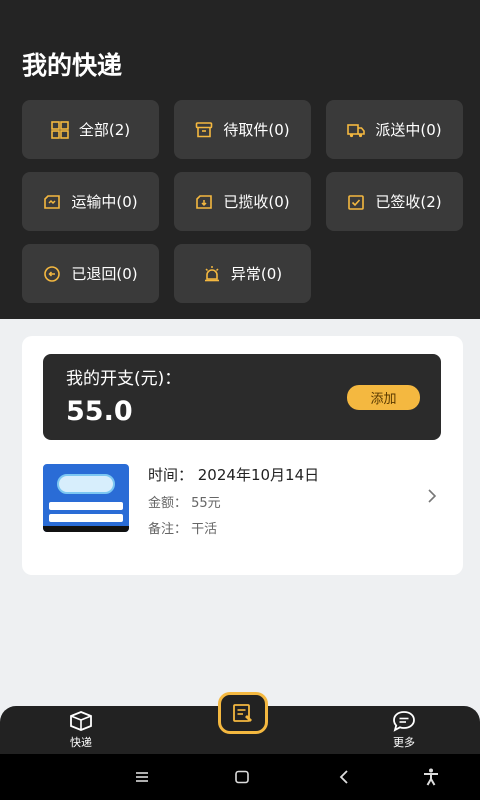 The height and width of the screenshot is (800, 480). Describe the element at coordinates (356, 130) in the screenshot. I see `truck-icon` at that location.